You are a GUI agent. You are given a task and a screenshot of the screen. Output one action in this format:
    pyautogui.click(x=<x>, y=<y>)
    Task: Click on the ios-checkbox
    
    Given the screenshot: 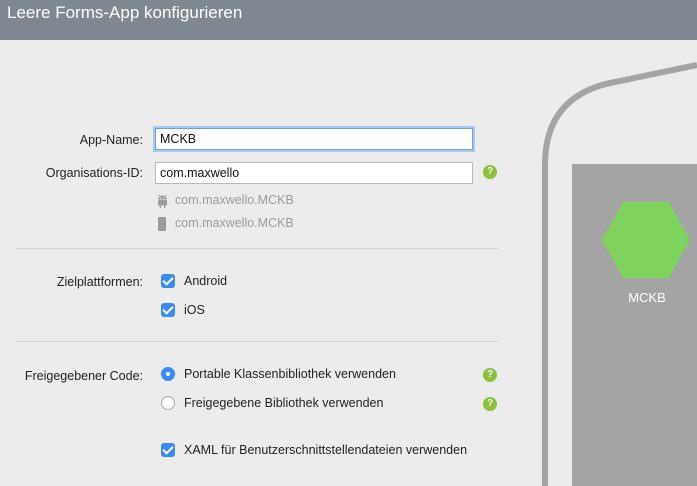 What is the action you would take?
    pyautogui.click(x=168, y=310)
    